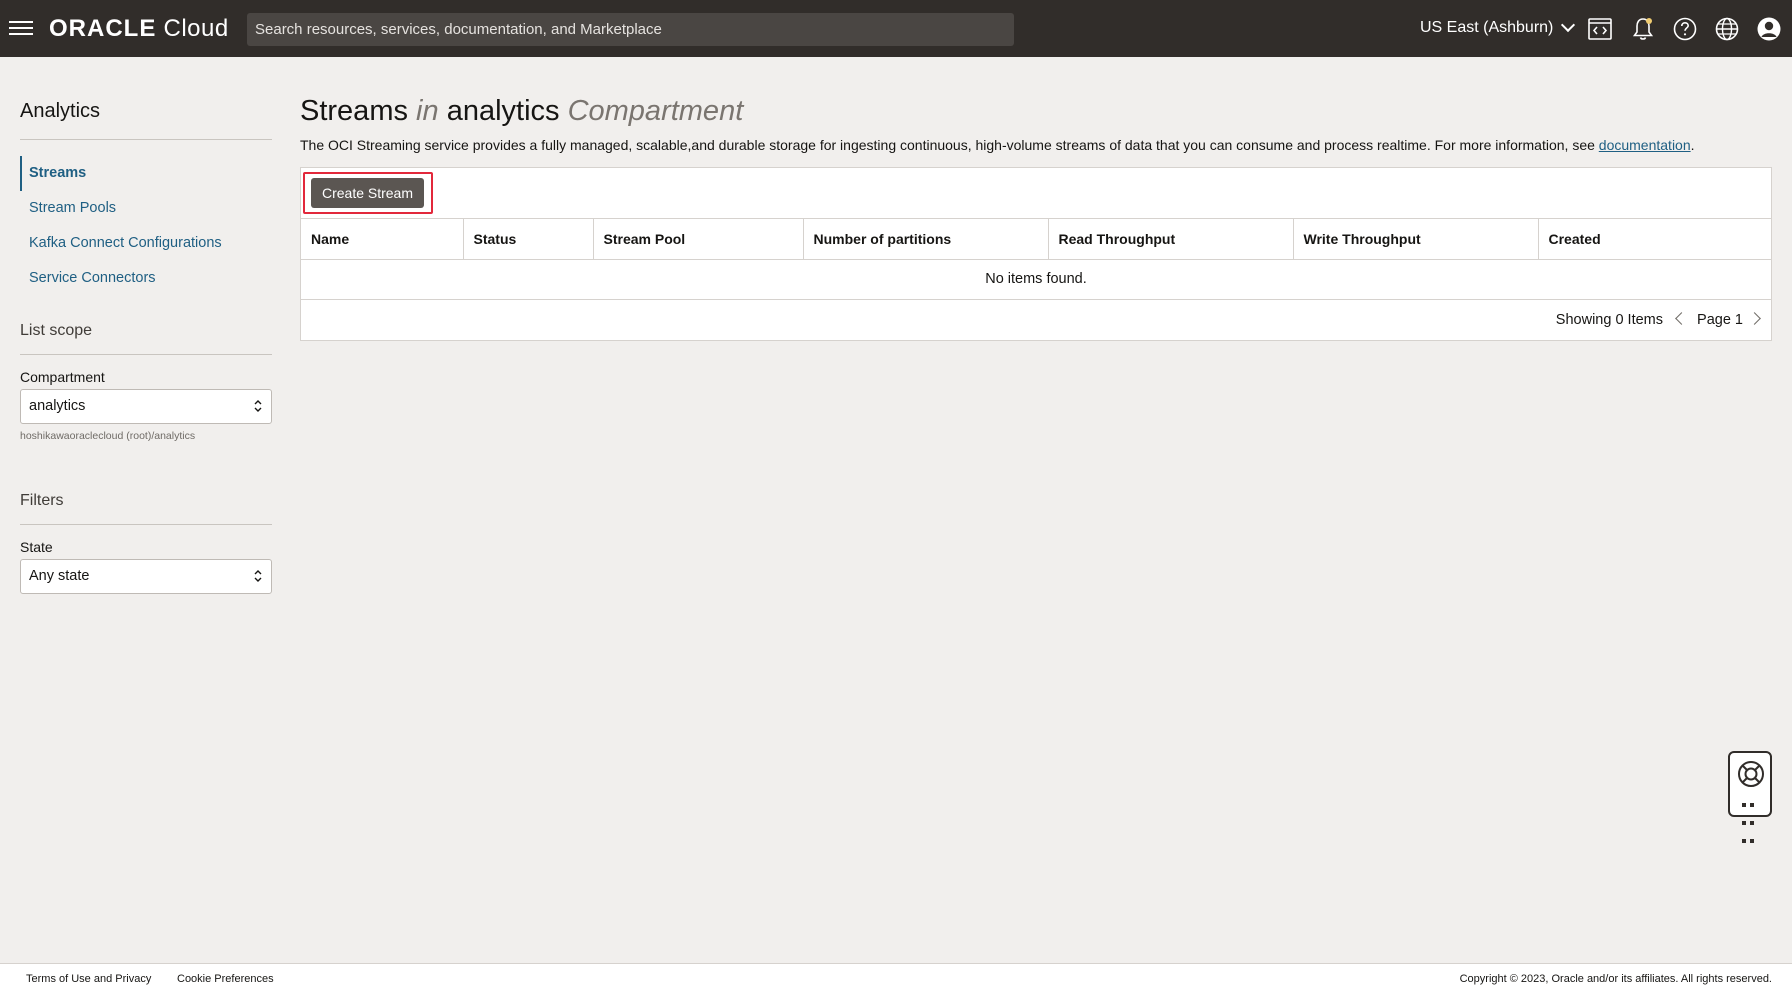 The width and height of the screenshot is (1792, 993). What do you see at coordinates (56, 330) in the screenshot?
I see `list-scope-title: List scope` at bounding box center [56, 330].